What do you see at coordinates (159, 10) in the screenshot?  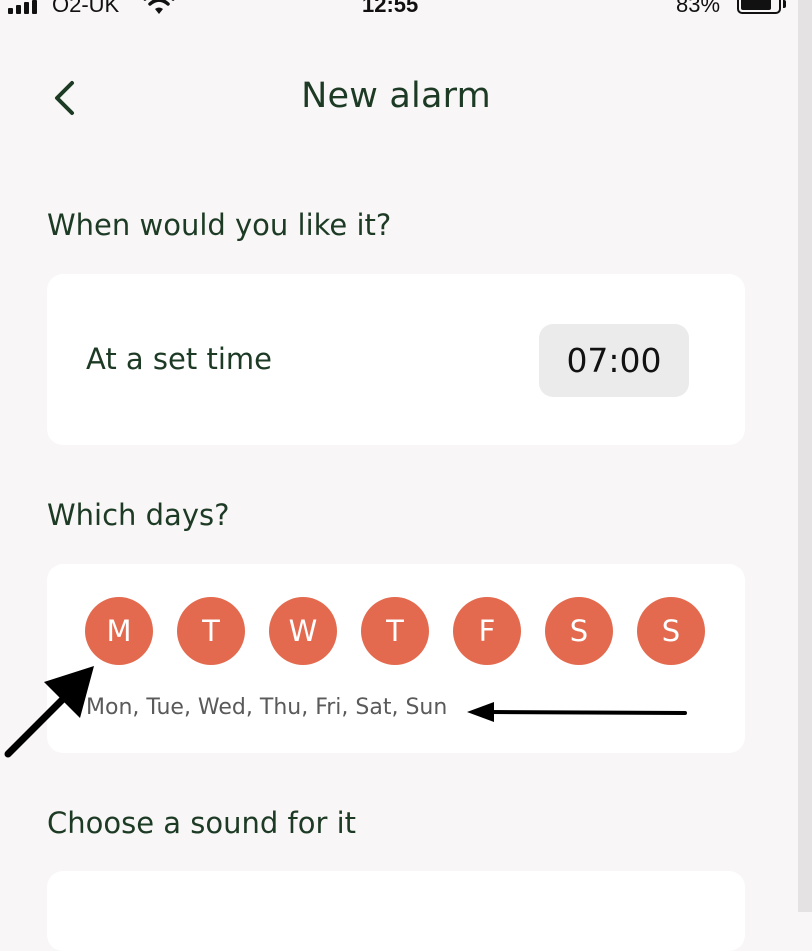 I see `wifi-icon` at bounding box center [159, 10].